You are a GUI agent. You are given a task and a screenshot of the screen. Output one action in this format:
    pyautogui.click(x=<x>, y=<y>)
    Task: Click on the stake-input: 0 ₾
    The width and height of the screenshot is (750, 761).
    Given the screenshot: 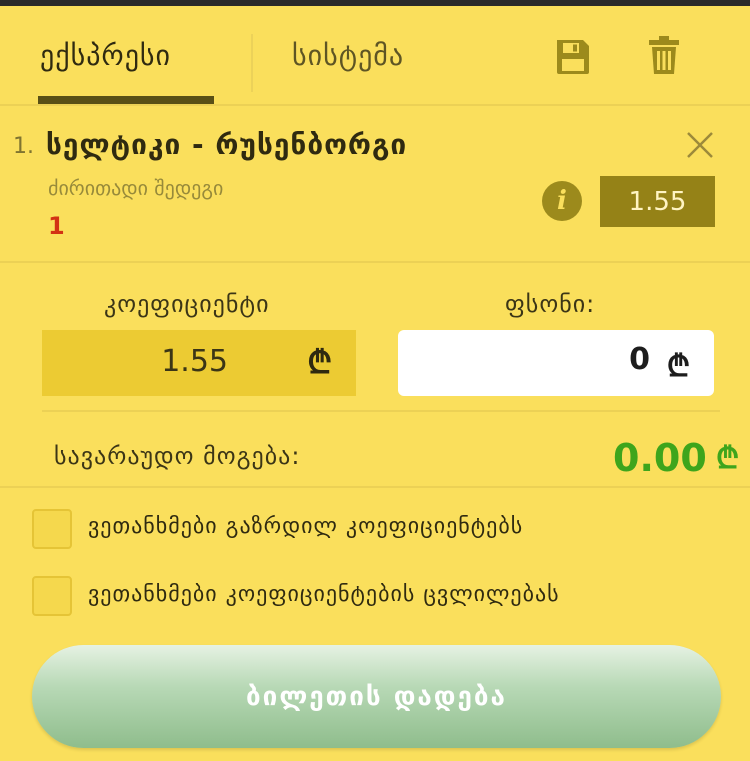 What is the action you would take?
    pyautogui.click(x=556, y=363)
    